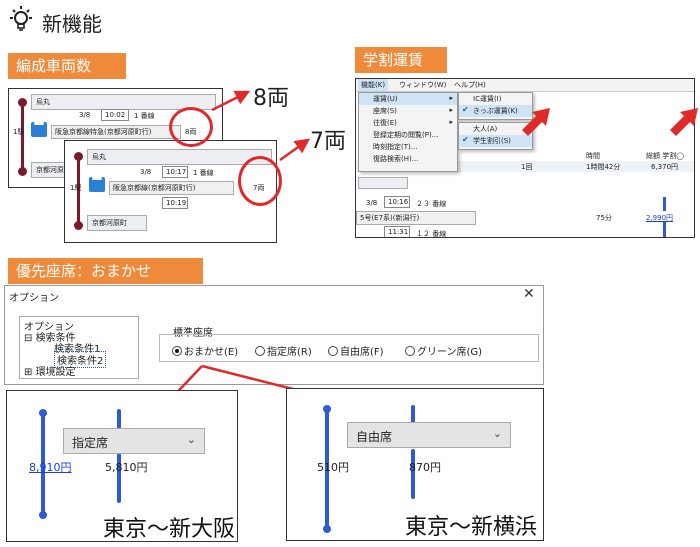 Image resolution: width=700 pixels, height=547 pixels. I want to click on ride-minutes: 75分, so click(604, 218).